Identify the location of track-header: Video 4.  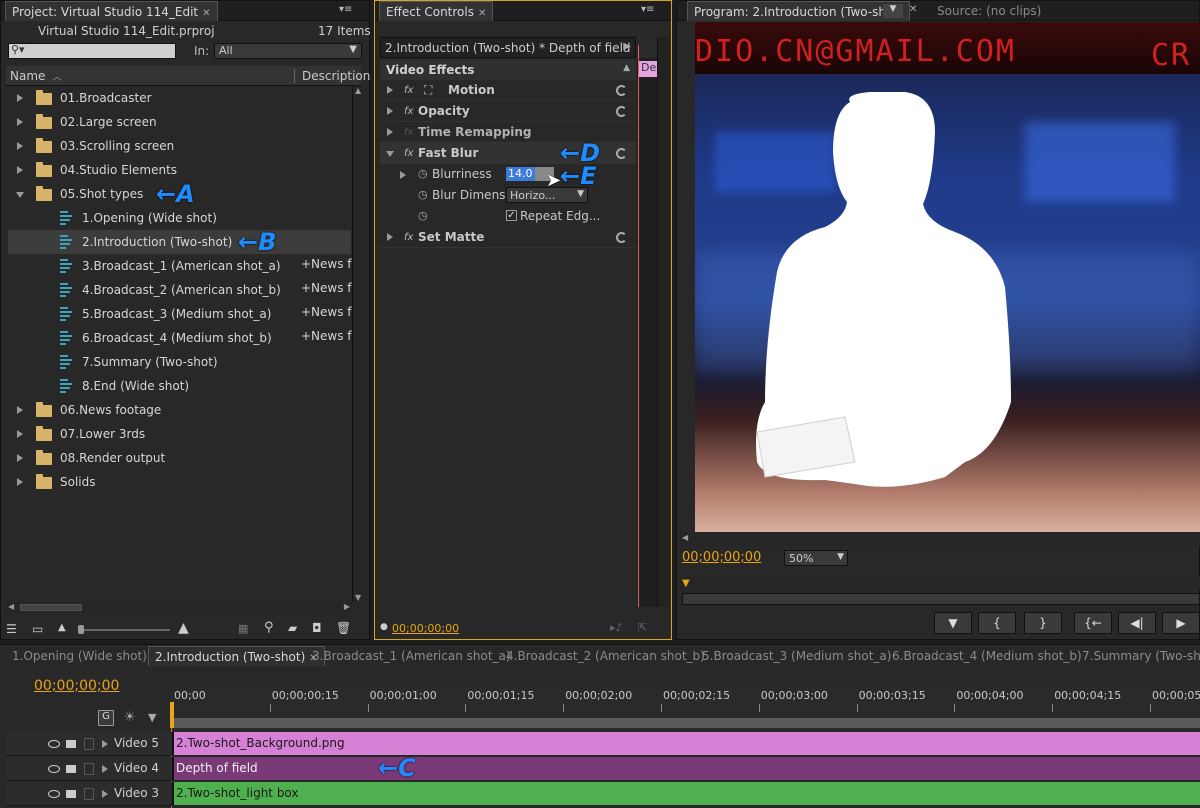
(89, 769).